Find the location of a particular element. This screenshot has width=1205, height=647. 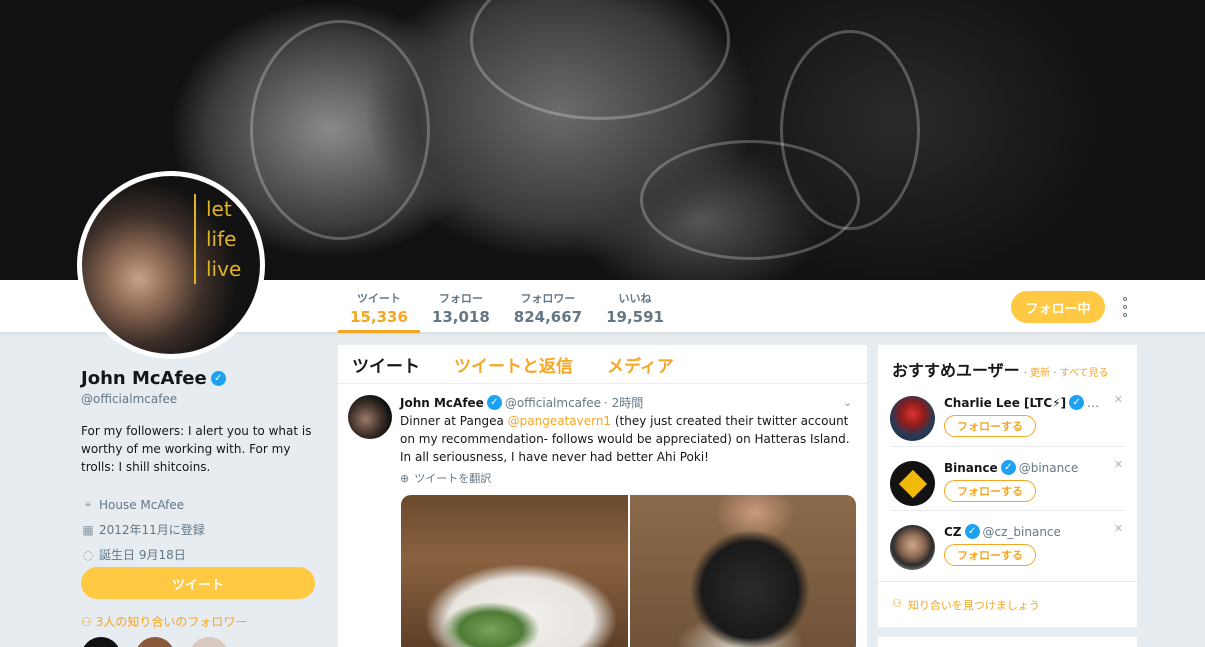

tweet-timestamp: · 2時間 is located at coordinates (623, 402).